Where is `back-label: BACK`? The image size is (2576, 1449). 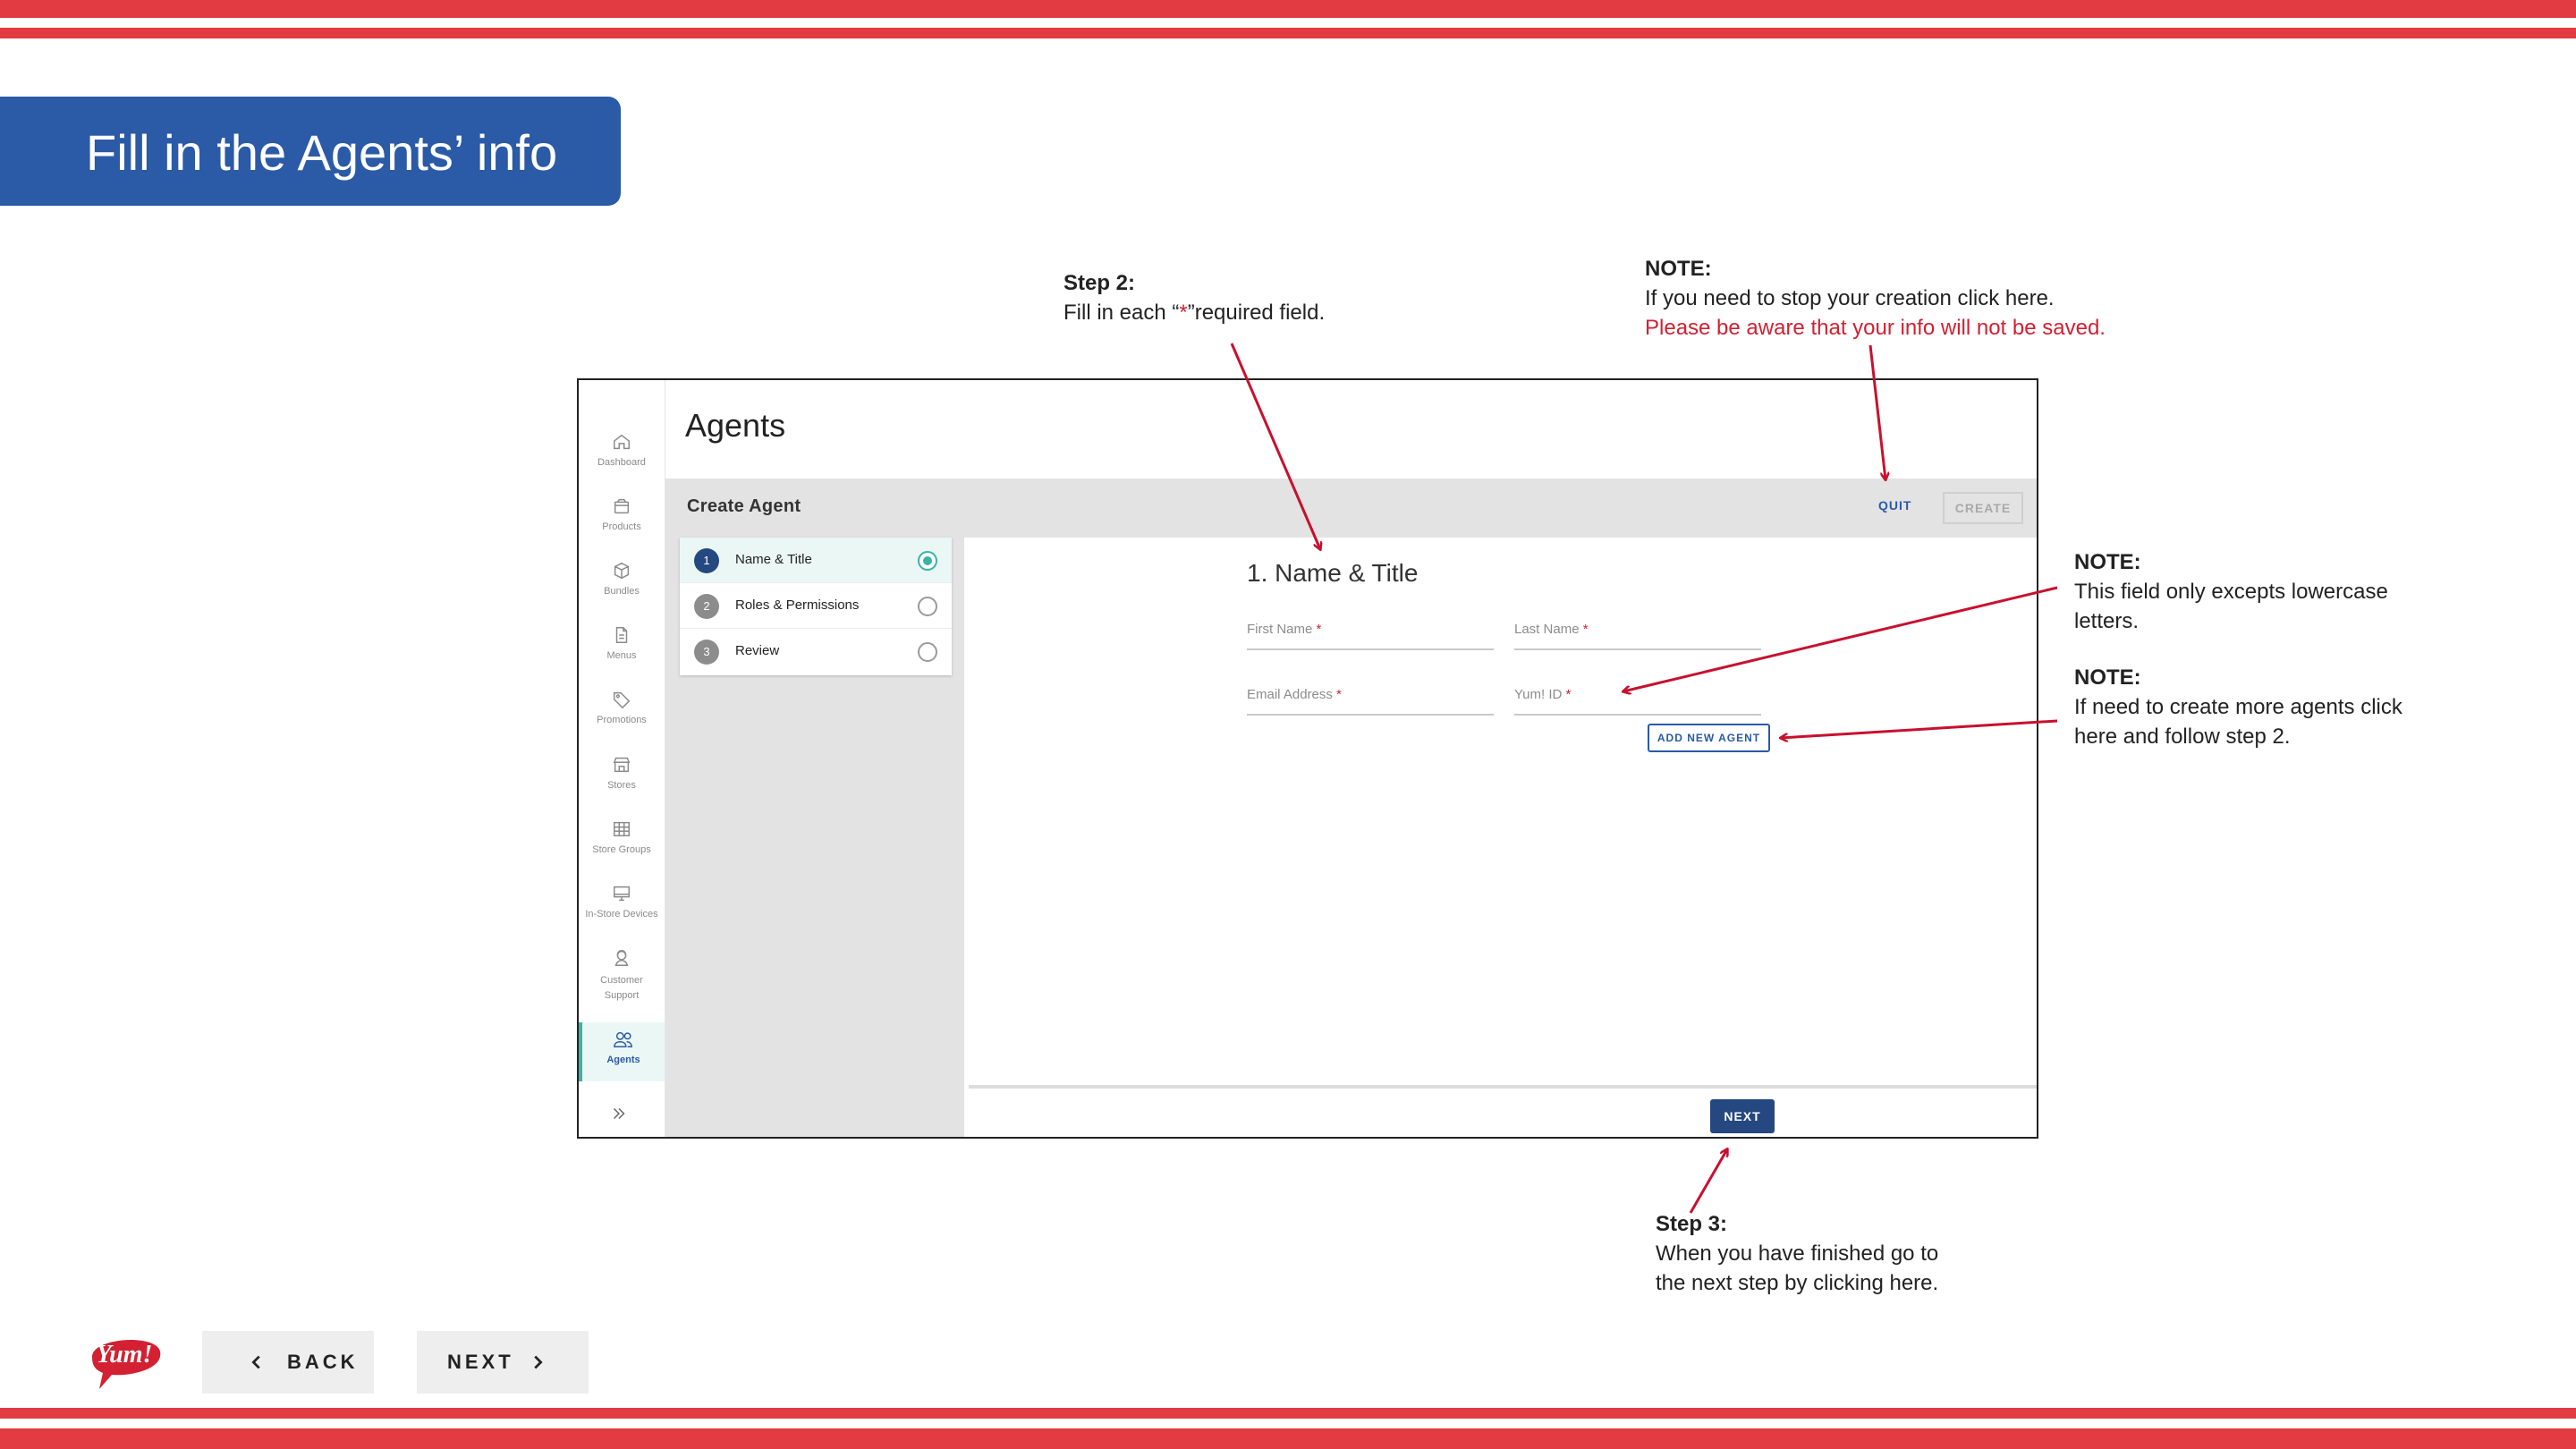
back-label: BACK is located at coordinates (323, 1362).